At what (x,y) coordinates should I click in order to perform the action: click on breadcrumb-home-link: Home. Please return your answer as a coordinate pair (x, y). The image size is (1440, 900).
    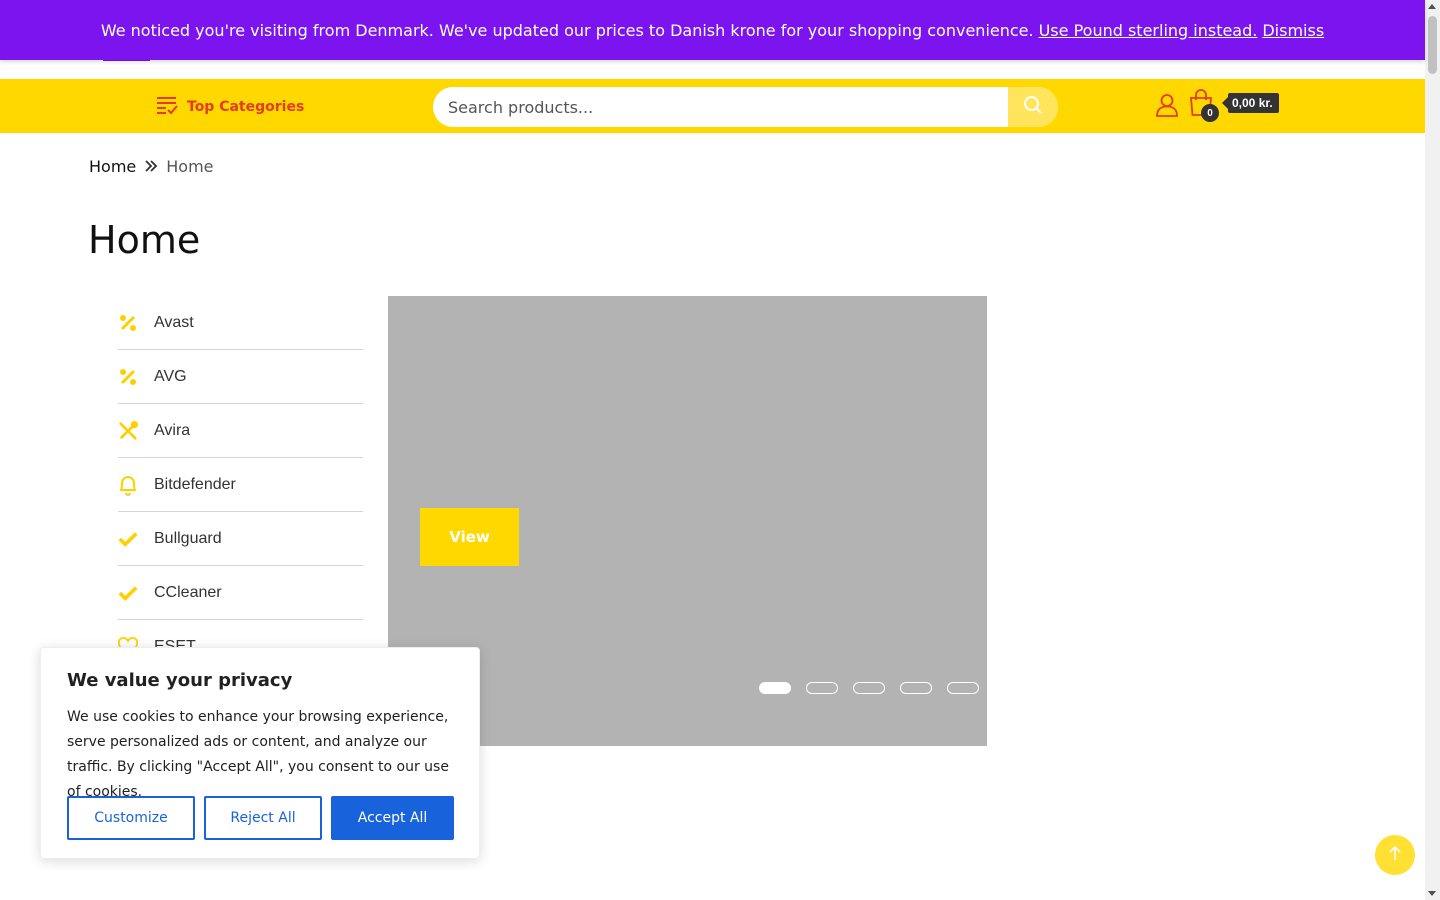
    Looking at the image, I should click on (112, 166).